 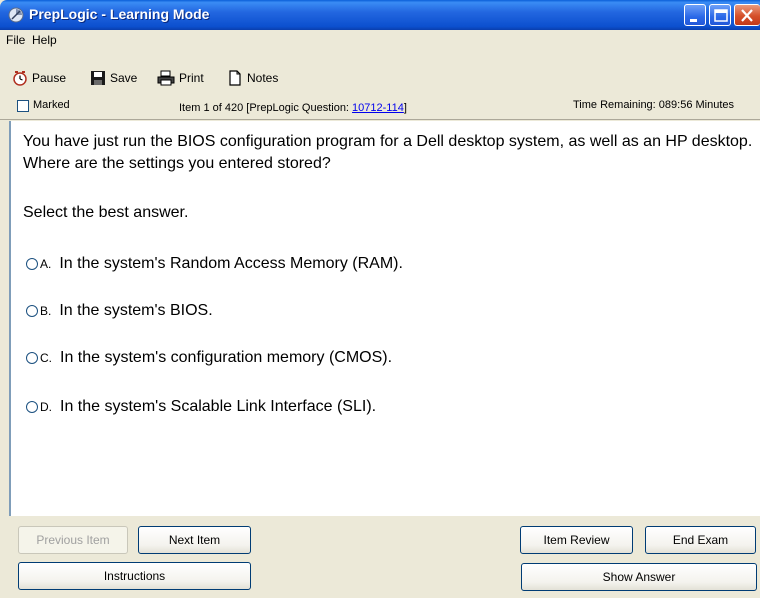 What do you see at coordinates (136, 310) in the screenshot?
I see `answer-text: In the system's BIOS.` at bounding box center [136, 310].